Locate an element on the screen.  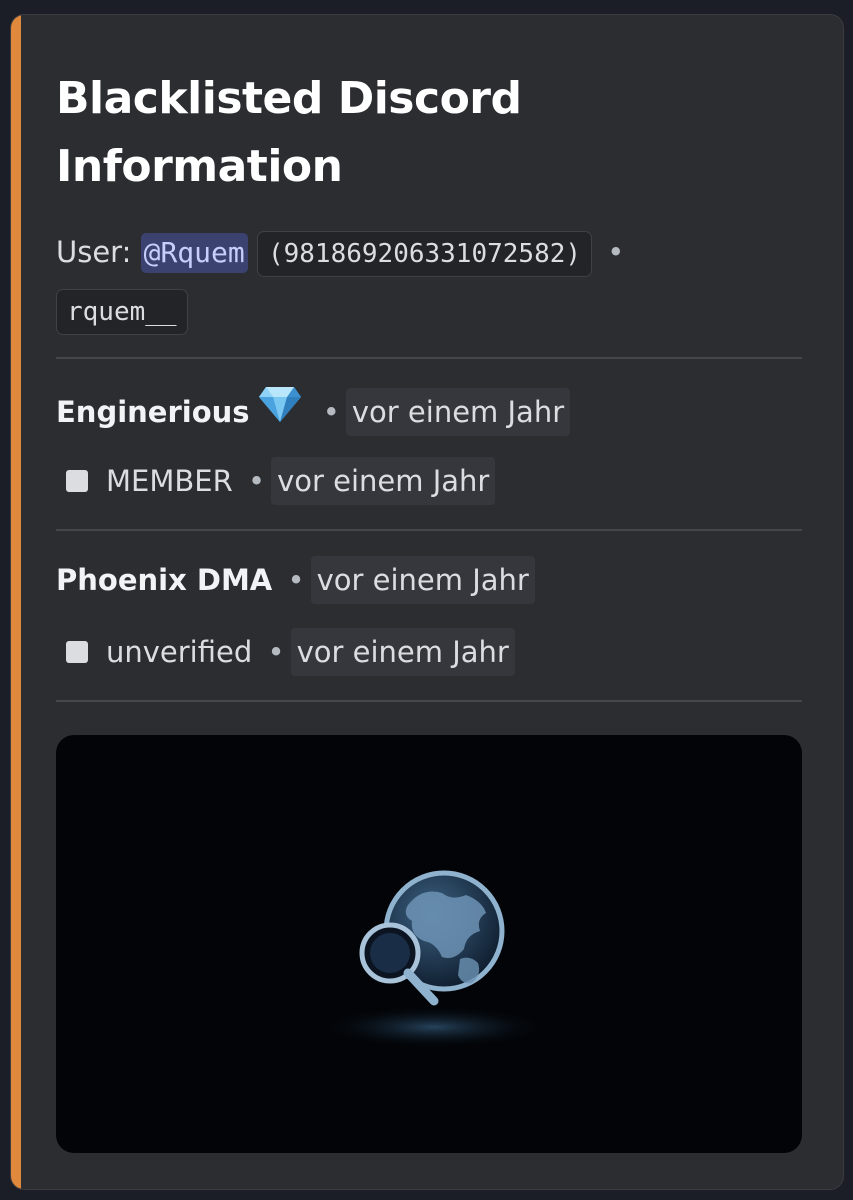
gem-icon is located at coordinates (280, 411).